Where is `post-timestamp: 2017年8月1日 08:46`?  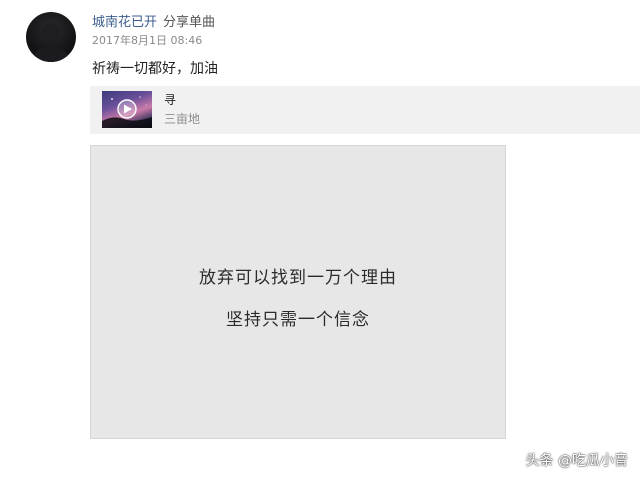
post-timestamp: 2017年8月1日 08:46 is located at coordinates (147, 40).